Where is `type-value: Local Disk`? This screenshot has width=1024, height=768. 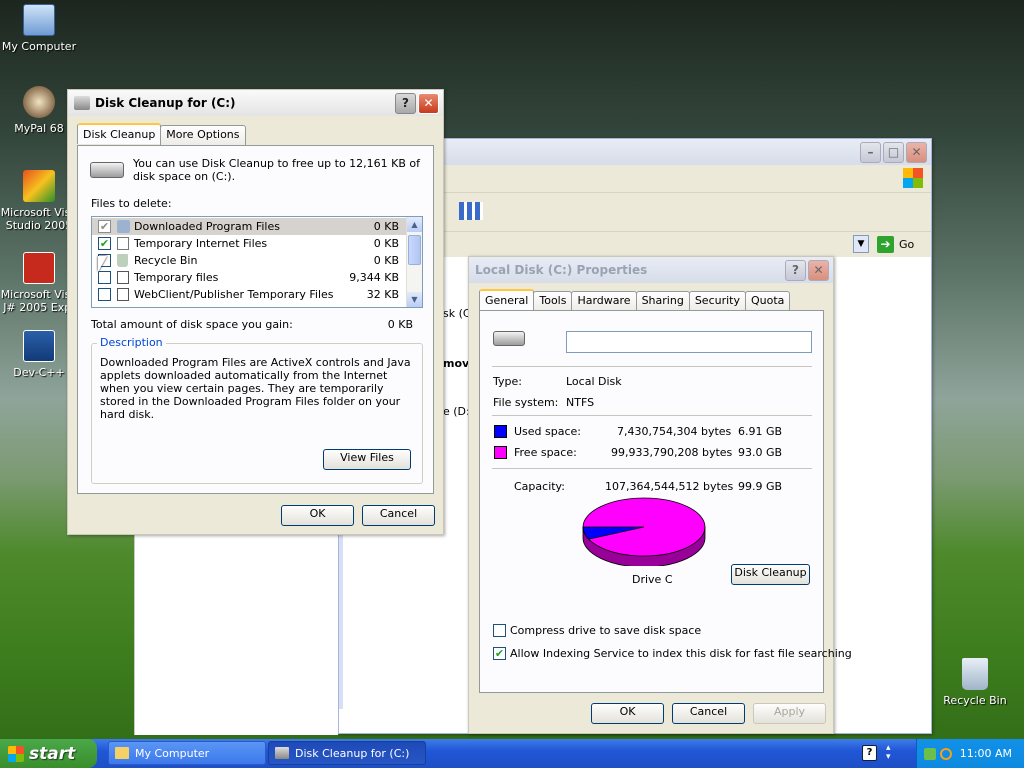 type-value: Local Disk is located at coordinates (594, 381).